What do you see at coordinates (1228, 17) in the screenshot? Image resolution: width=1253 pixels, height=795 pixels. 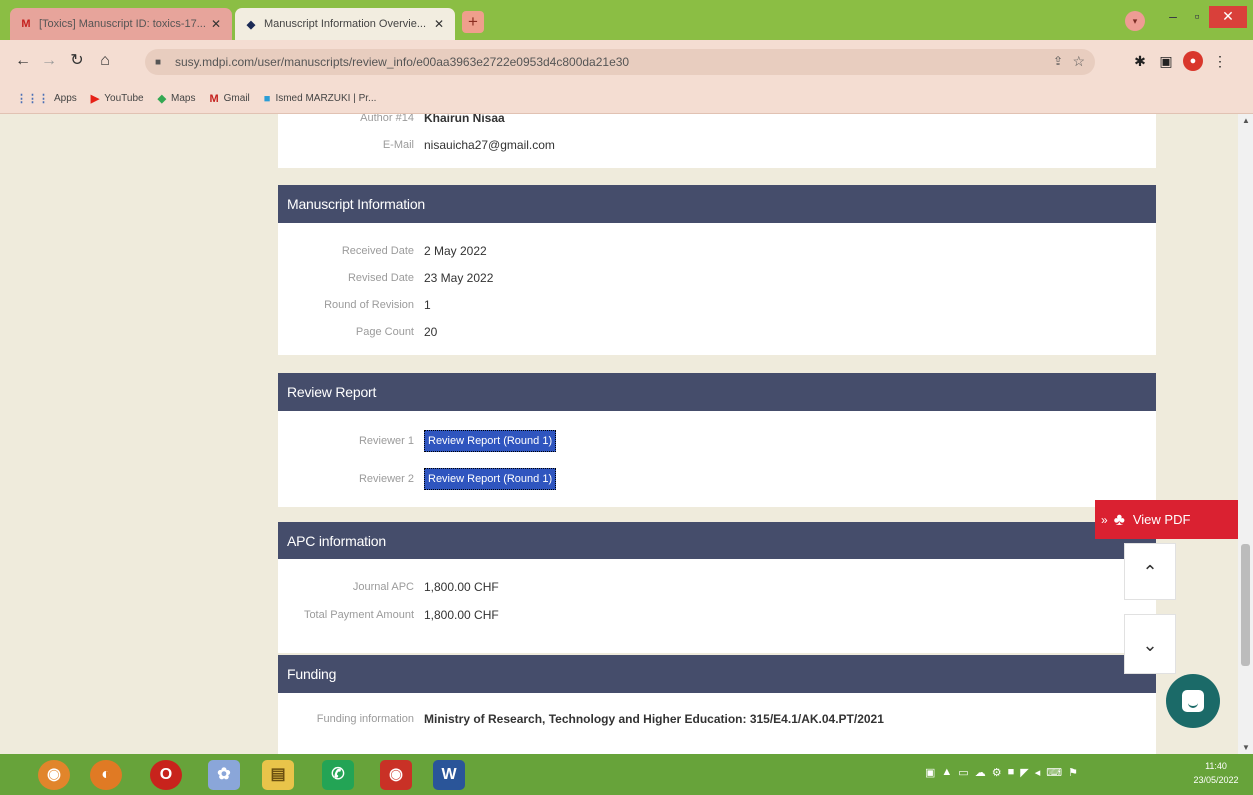 I see `close-window-icon: ✕` at bounding box center [1228, 17].